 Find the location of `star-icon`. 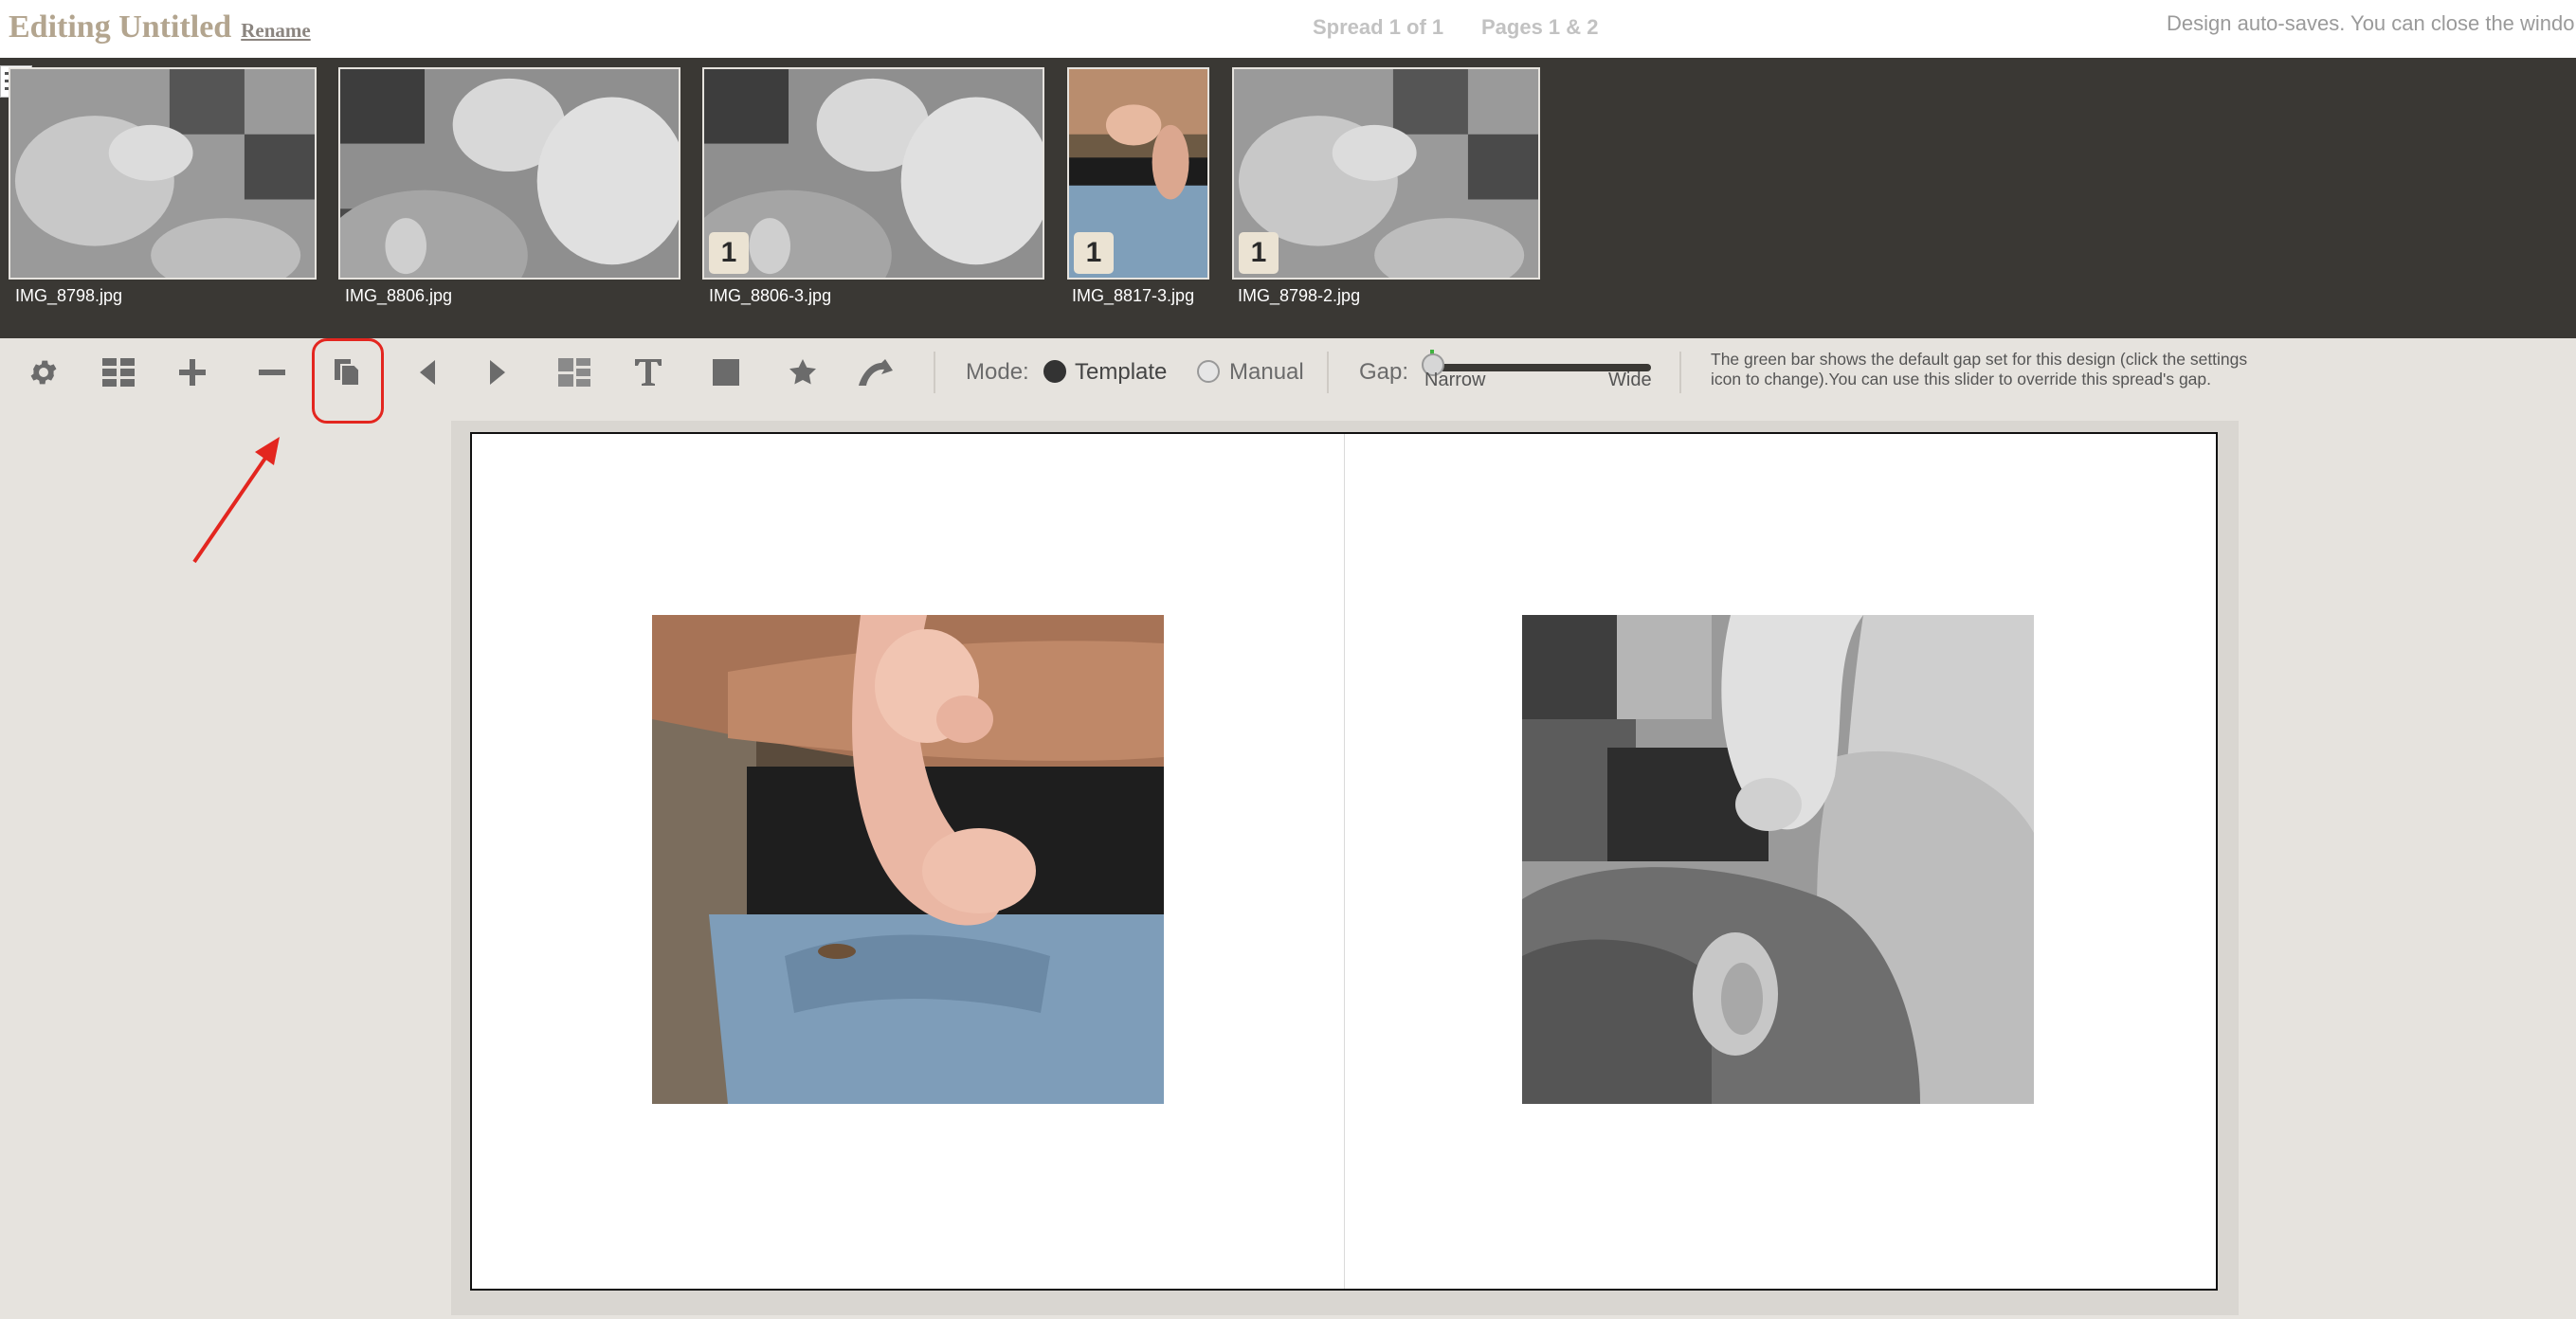

star-icon is located at coordinates (802, 372).